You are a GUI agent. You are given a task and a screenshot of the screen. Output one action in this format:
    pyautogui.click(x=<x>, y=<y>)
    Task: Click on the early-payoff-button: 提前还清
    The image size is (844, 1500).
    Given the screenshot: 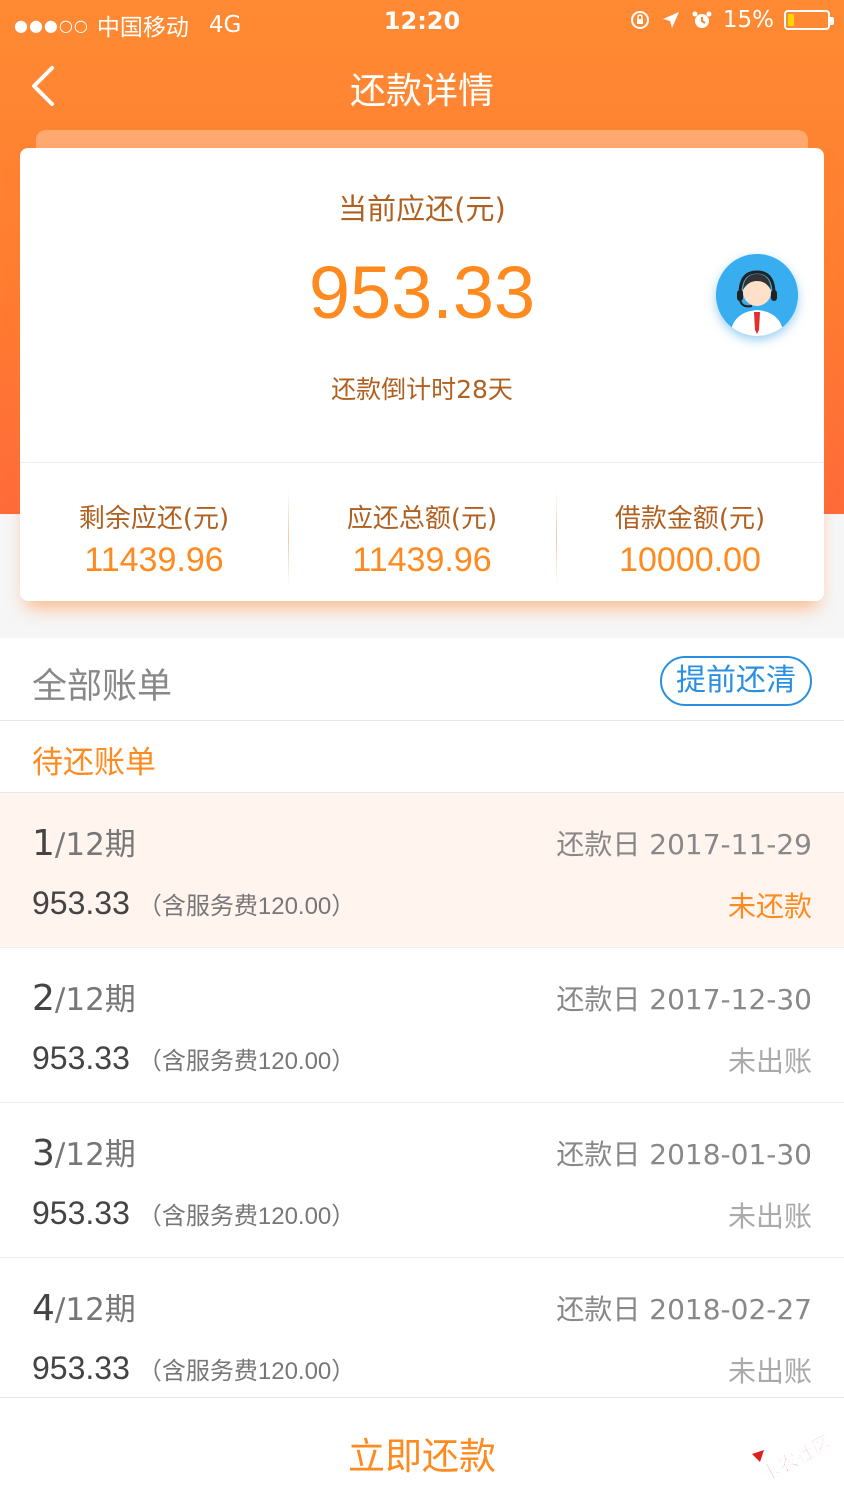 What is the action you would take?
    pyautogui.click(x=736, y=681)
    